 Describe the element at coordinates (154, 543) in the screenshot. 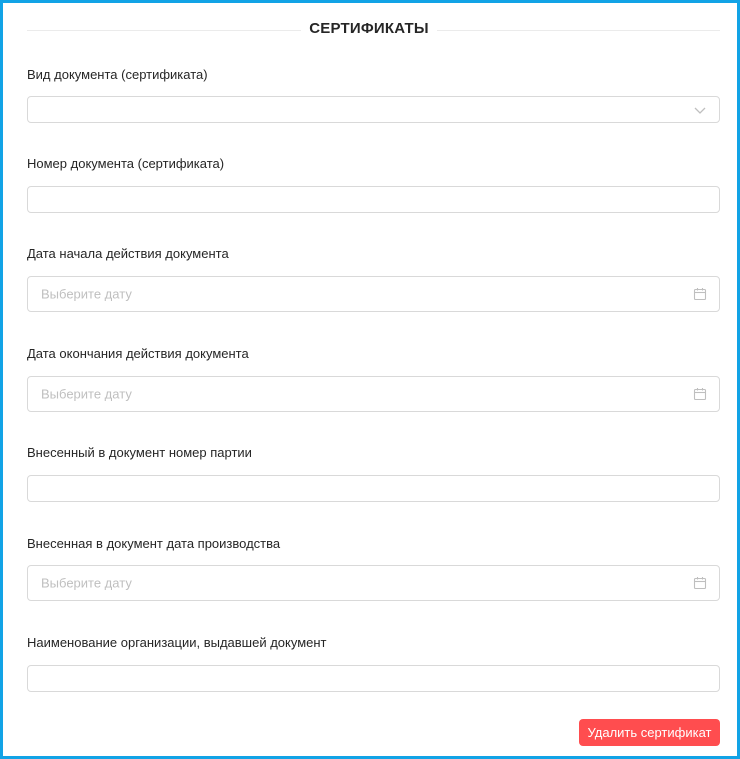

I see `production-date-label: Внесенная в документ дата производства` at that location.